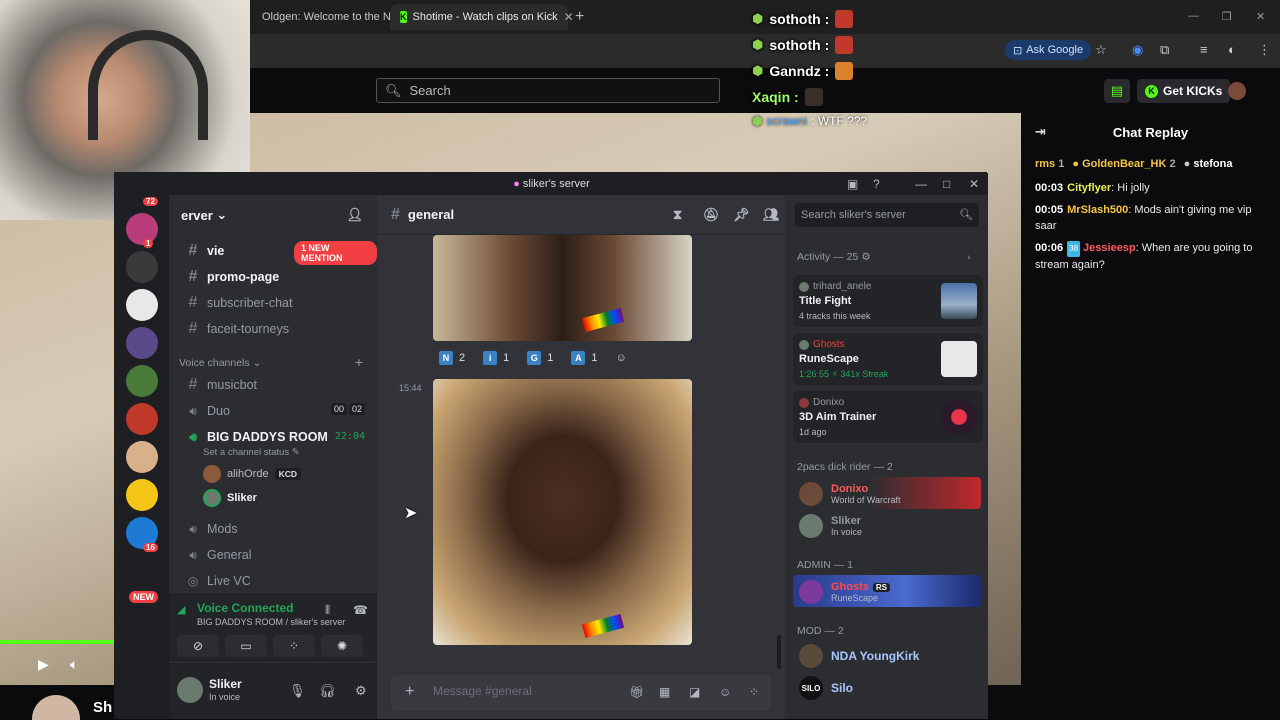 Image resolution: width=1280 pixels, height=720 pixels. I want to click on noise-suppression-icon: ⫴, so click(327, 610).